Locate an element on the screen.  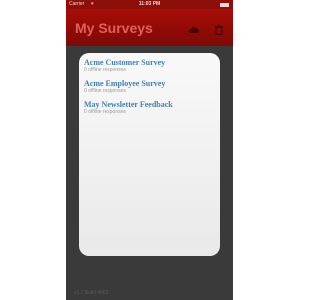
survey-item: Acme Employee Survey 0 offline responses is located at coordinates (151, 87).